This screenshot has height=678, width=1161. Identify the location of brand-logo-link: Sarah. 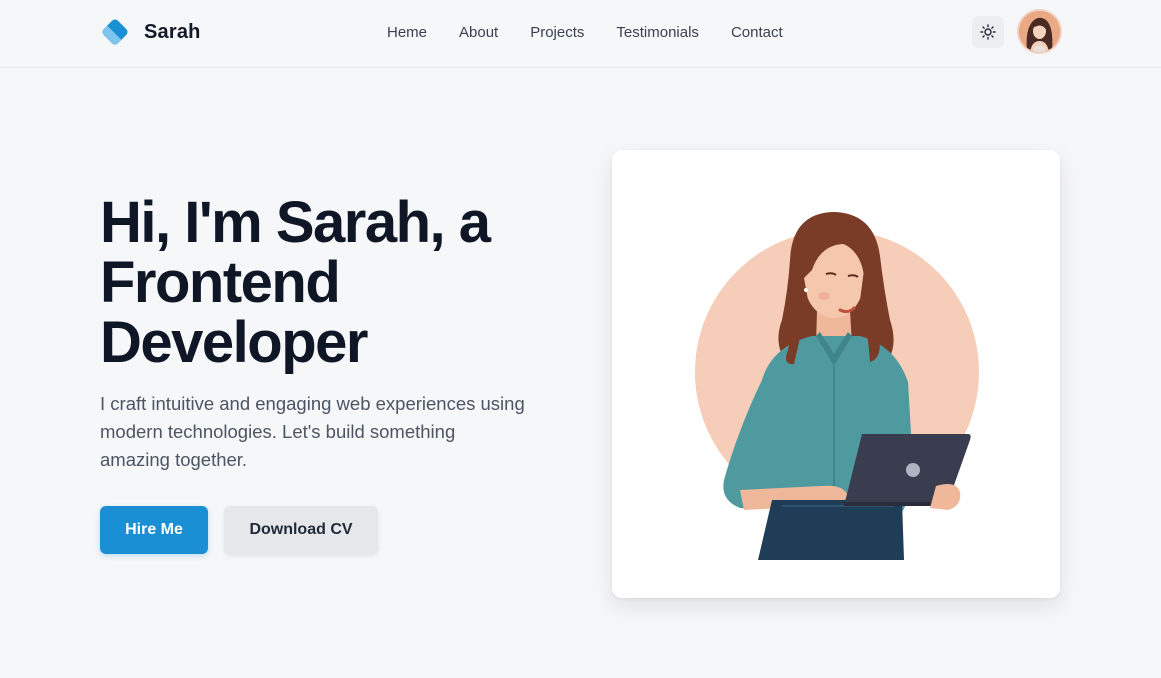
(150, 32).